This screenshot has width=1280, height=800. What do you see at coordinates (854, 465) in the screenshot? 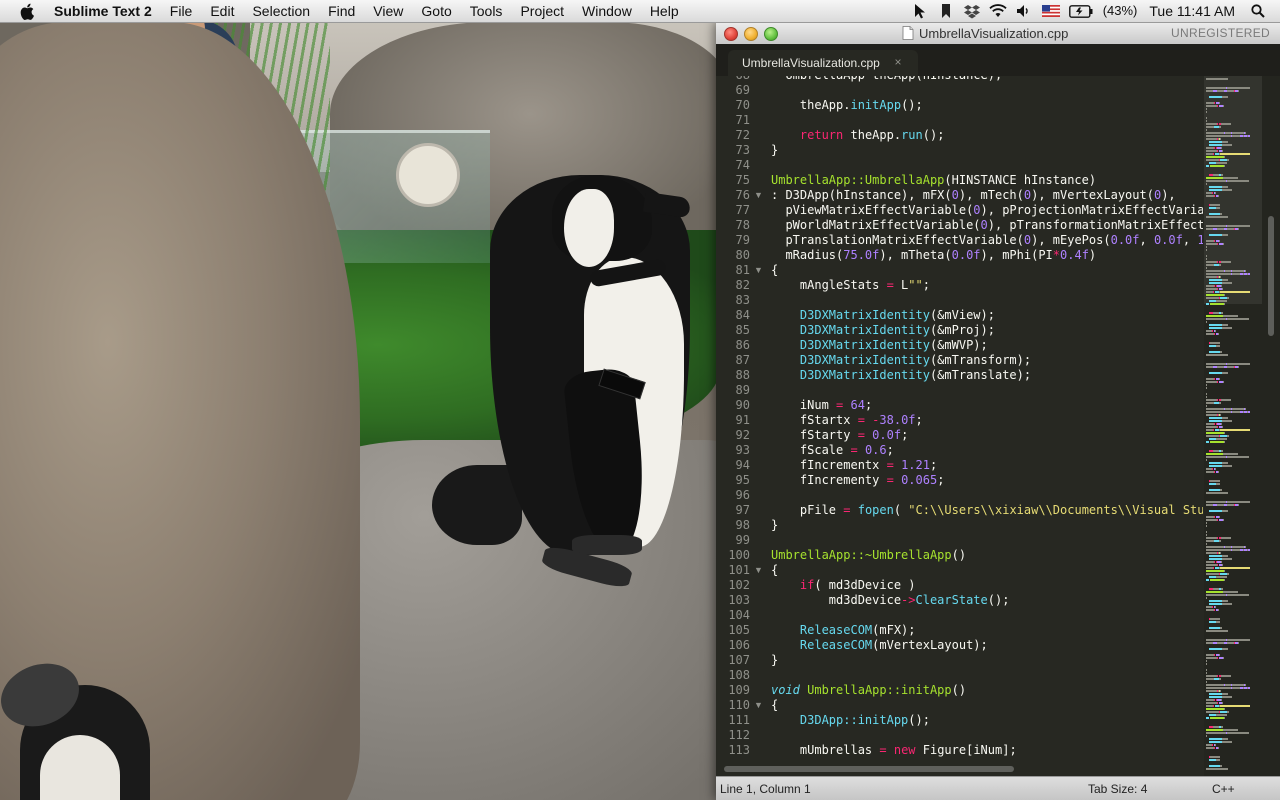
I see `code-line: fIncrementx = 1.21;` at bounding box center [854, 465].